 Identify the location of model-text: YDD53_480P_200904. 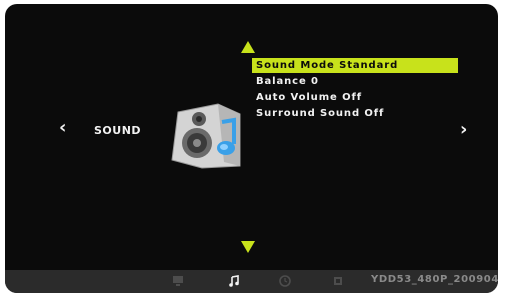
(434, 279).